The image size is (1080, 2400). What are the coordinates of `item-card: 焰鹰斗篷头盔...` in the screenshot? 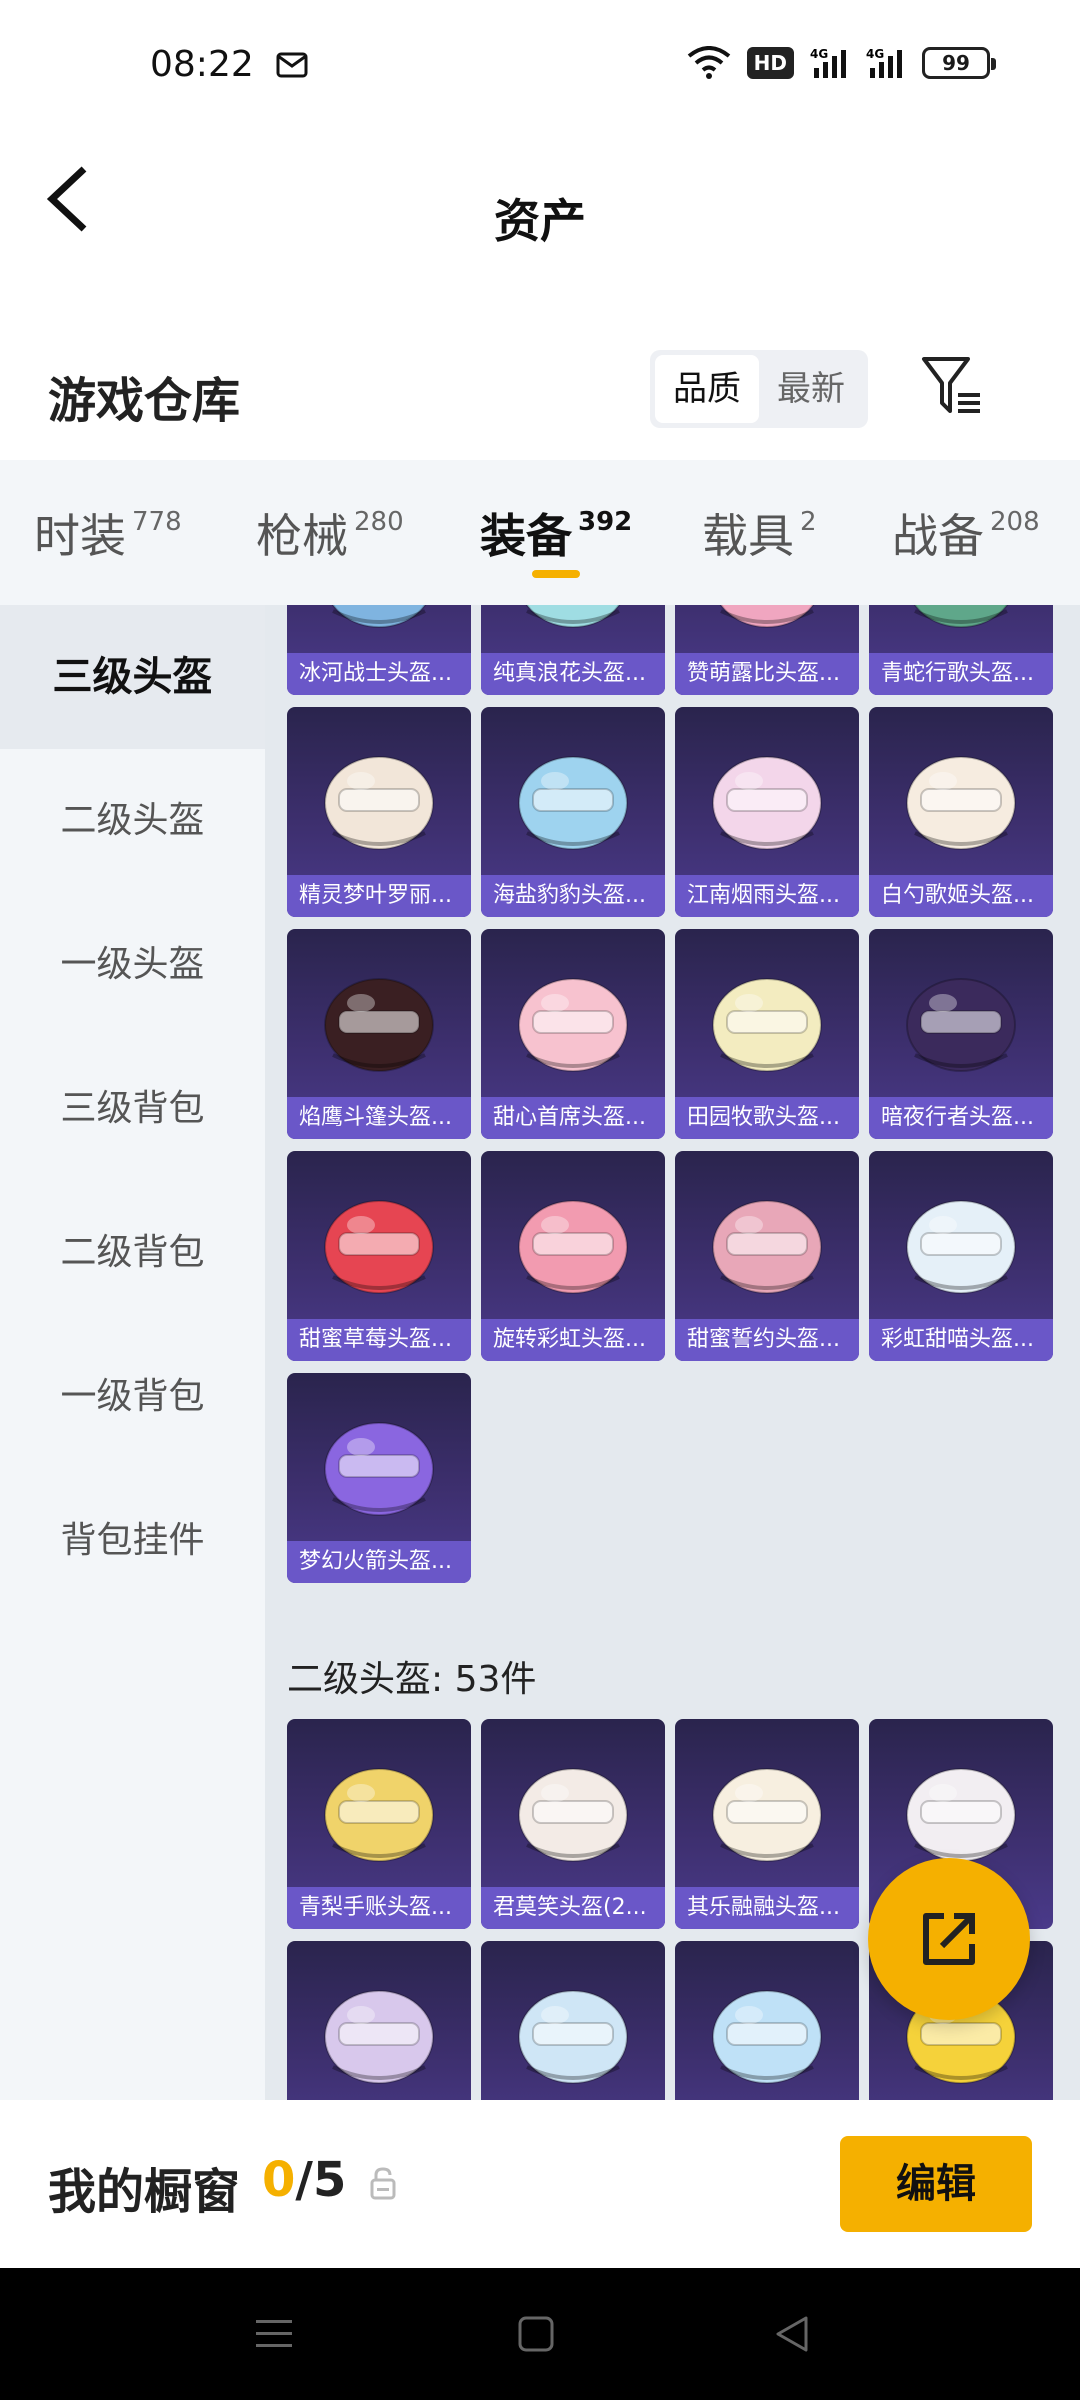 It's located at (379, 1034).